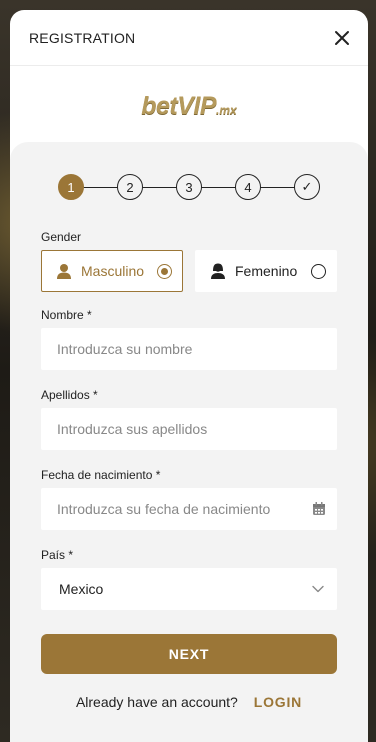 This screenshot has width=376, height=742. What do you see at coordinates (81, 589) in the screenshot?
I see `pais-value: Mexico` at bounding box center [81, 589].